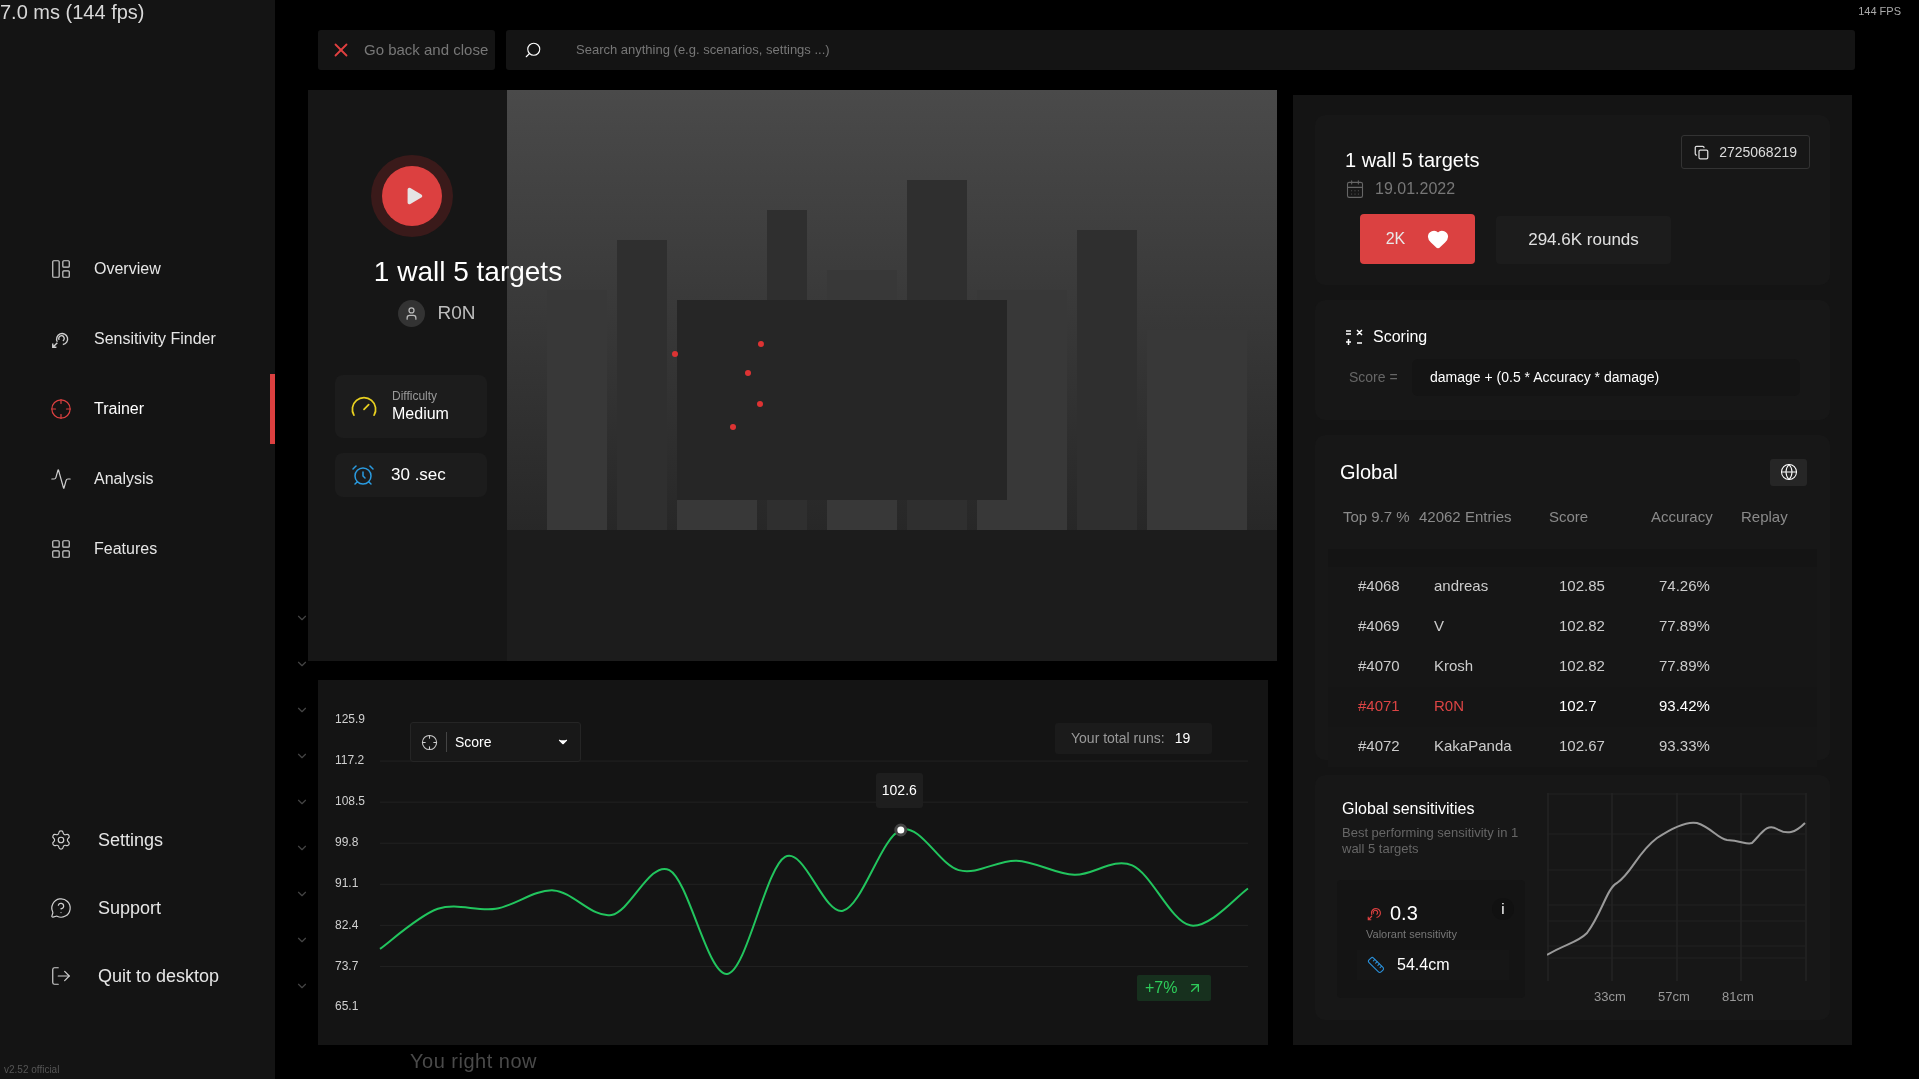  What do you see at coordinates (1702, 152) in the screenshot?
I see `copy-icon` at bounding box center [1702, 152].